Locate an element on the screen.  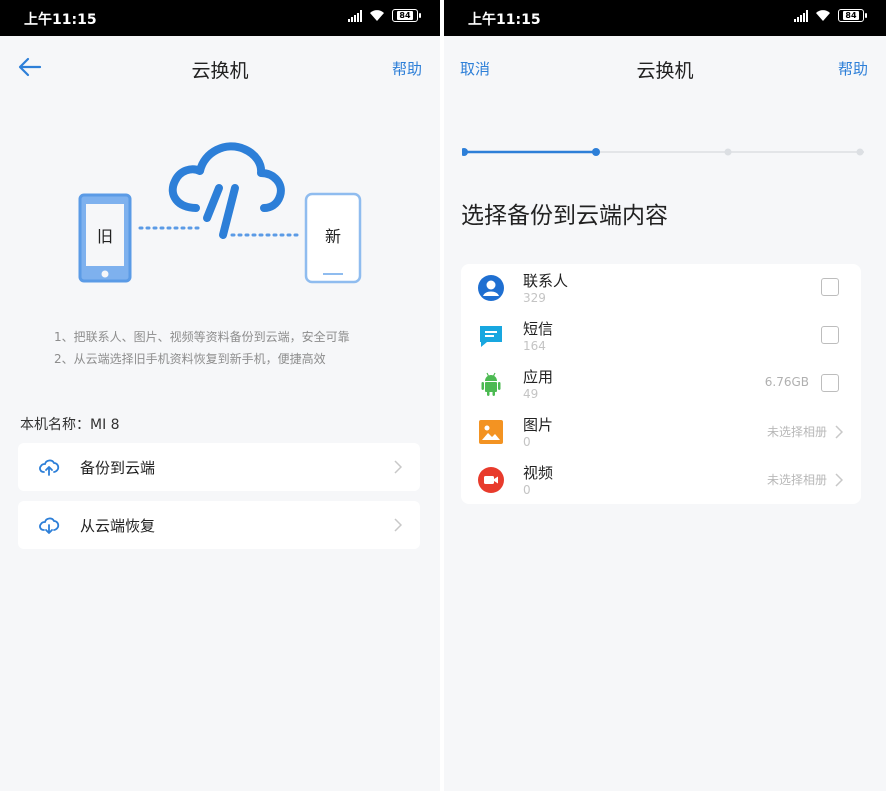
device-name: 本机名称：MI 8 is located at coordinates (70, 425).